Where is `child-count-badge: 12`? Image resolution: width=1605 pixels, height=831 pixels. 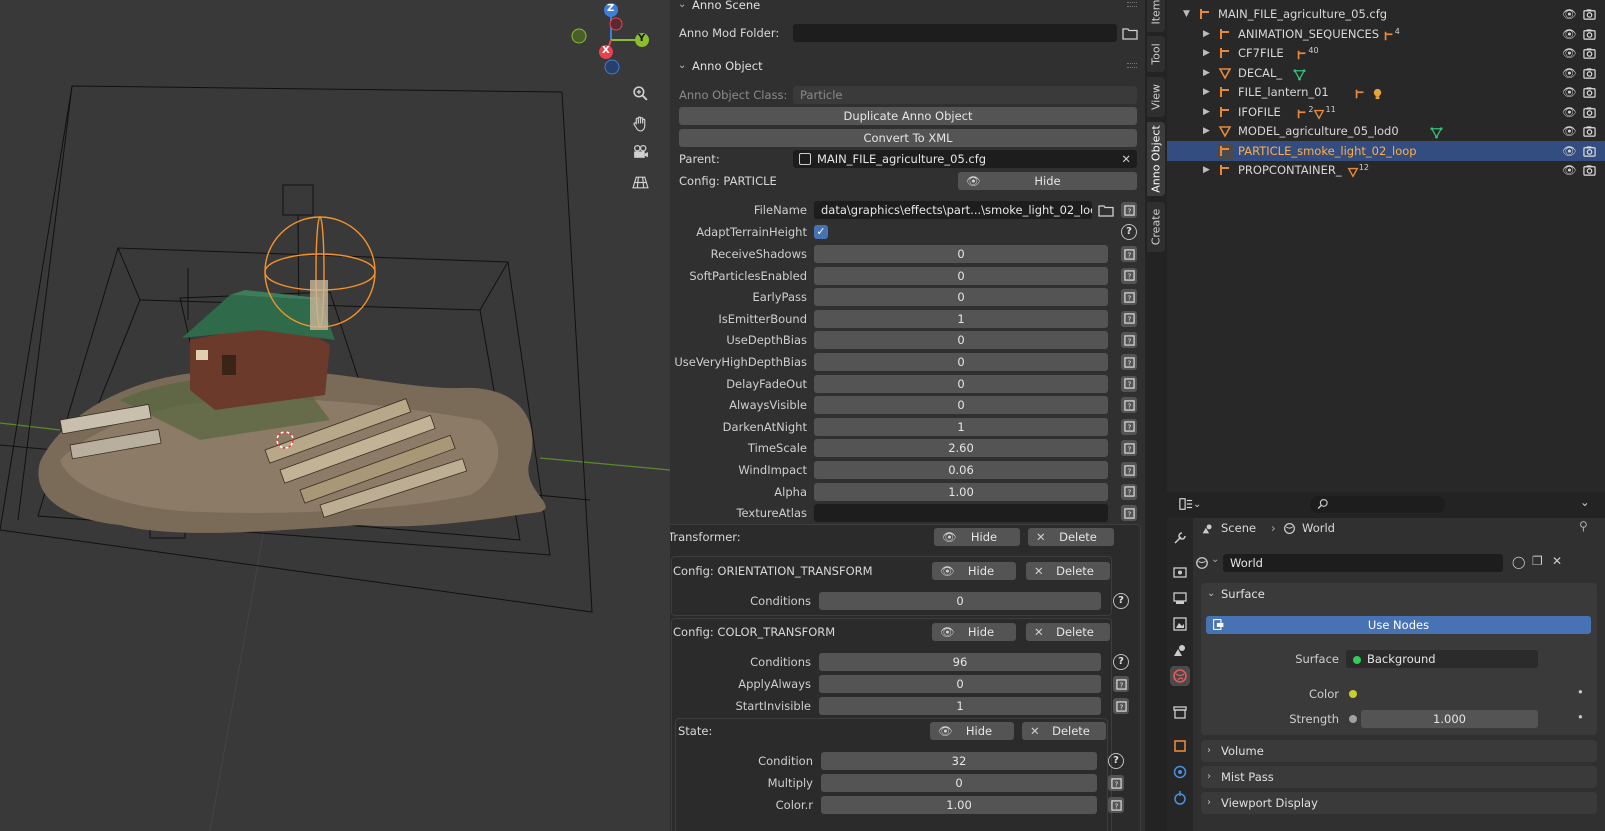
child-count-badge: 12 is located at coordinates (1358, 170).